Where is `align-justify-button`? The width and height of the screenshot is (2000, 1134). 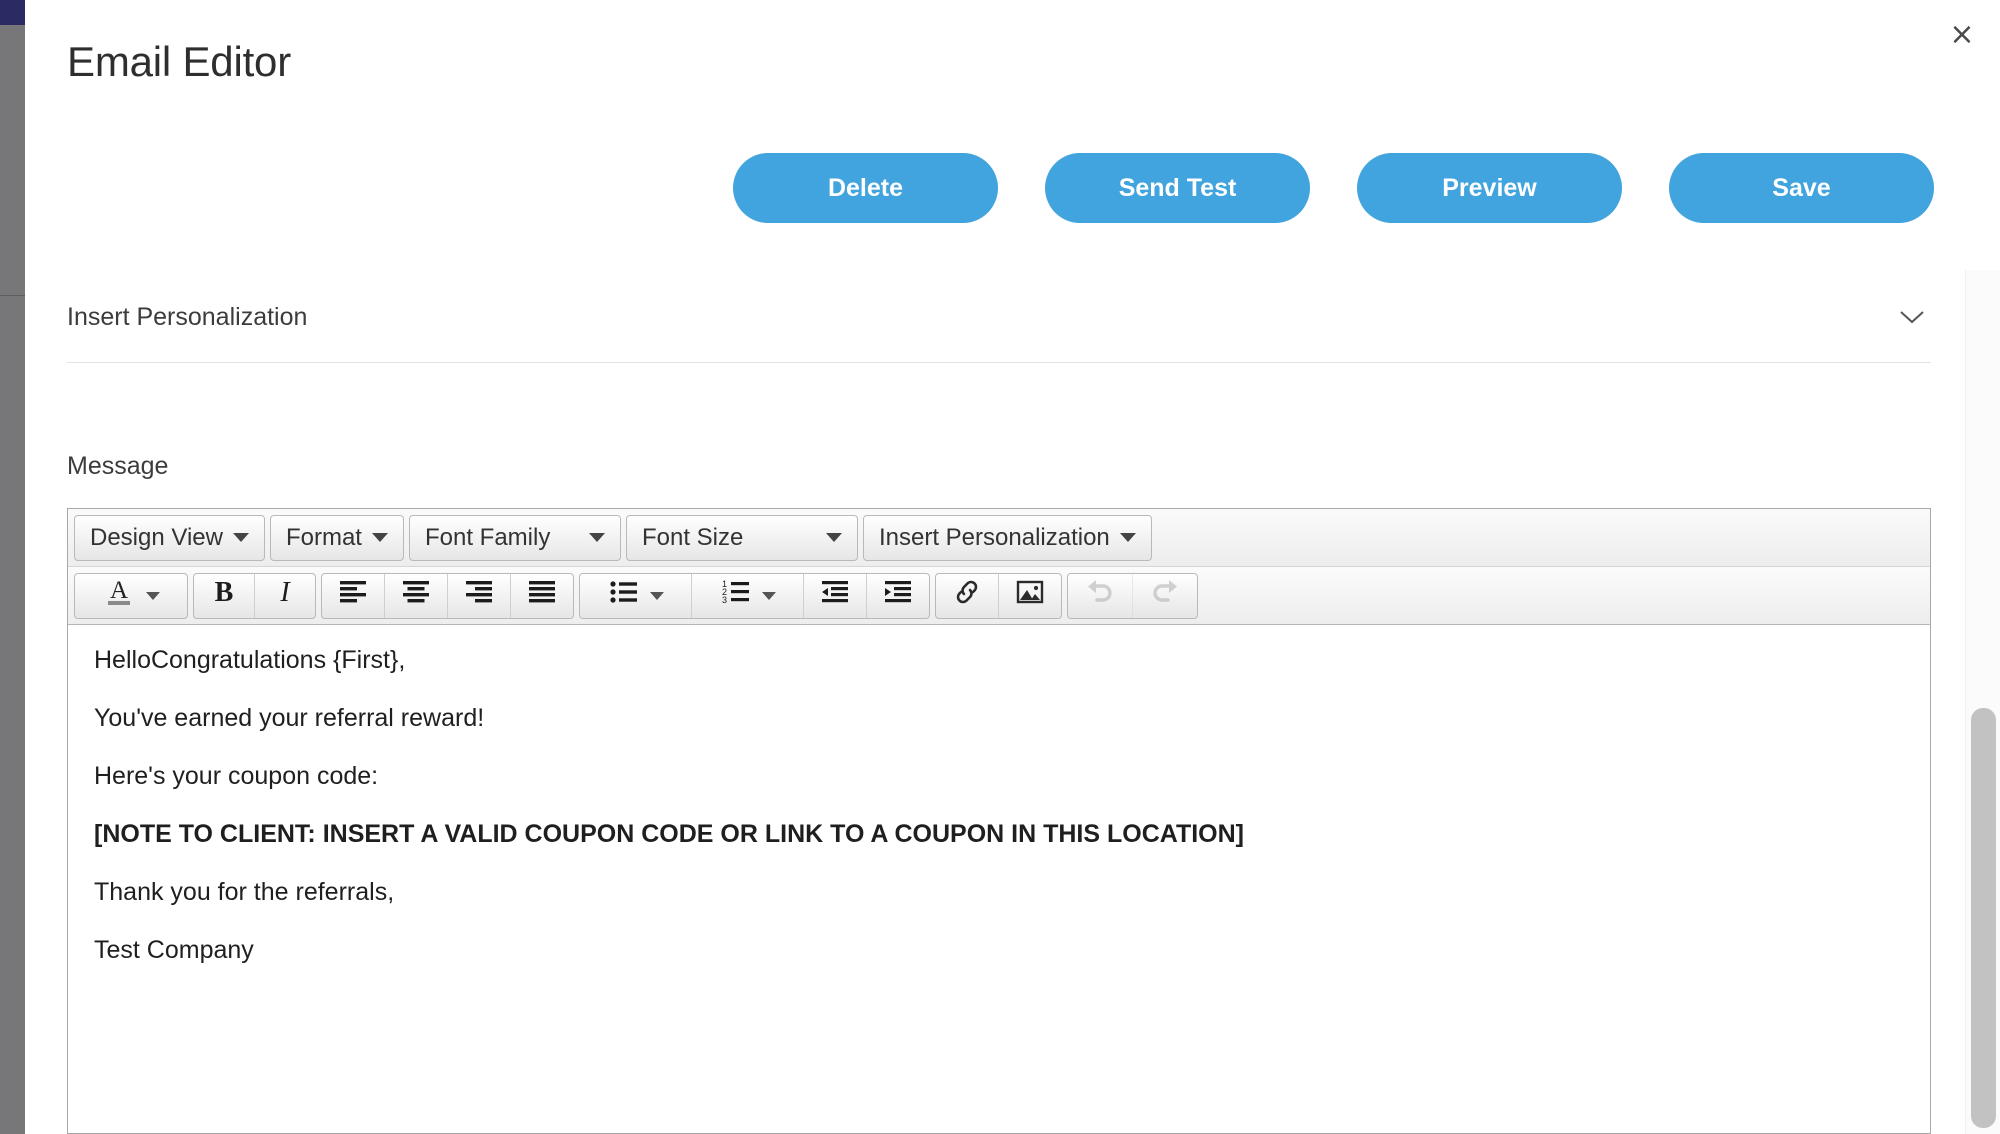
align-justify-button is located at coordinates (542, 596).